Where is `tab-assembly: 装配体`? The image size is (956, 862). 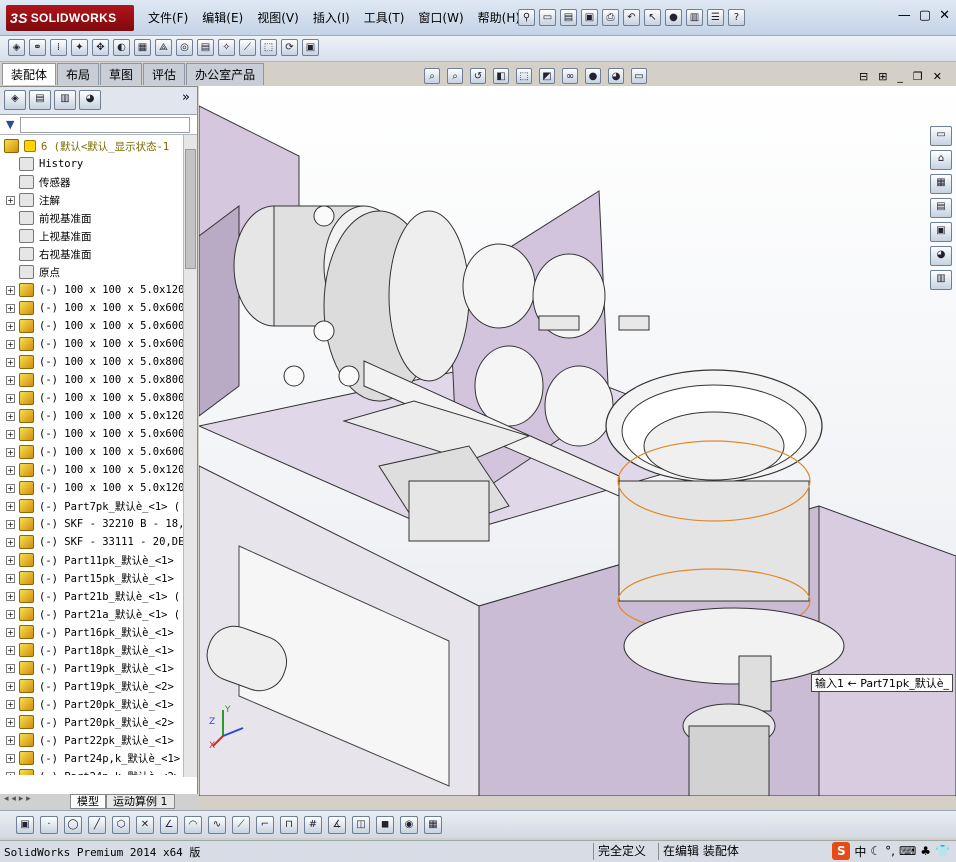
tab-assembly: 装配体 is located at coordinates (29, 74).